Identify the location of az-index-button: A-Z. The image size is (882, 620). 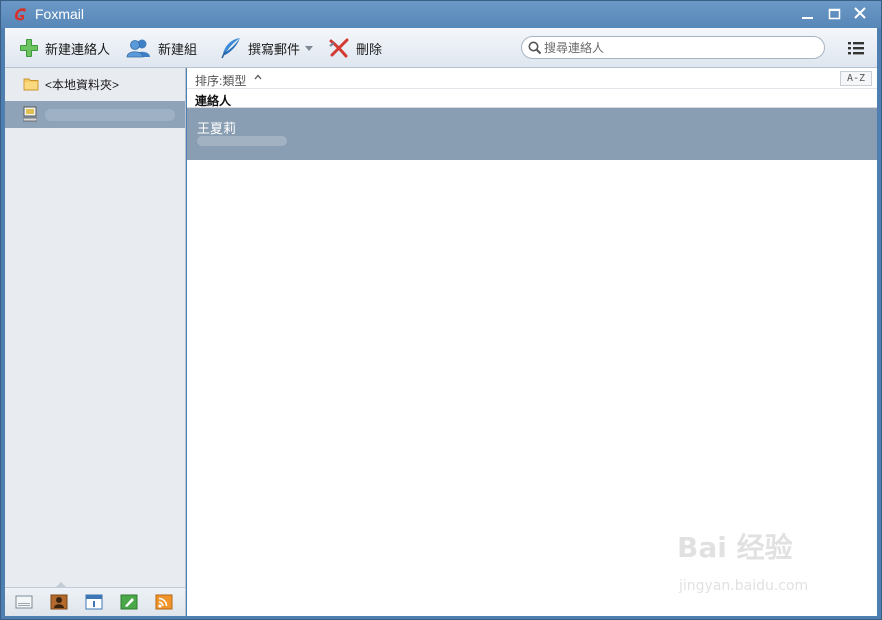
(856, 78).